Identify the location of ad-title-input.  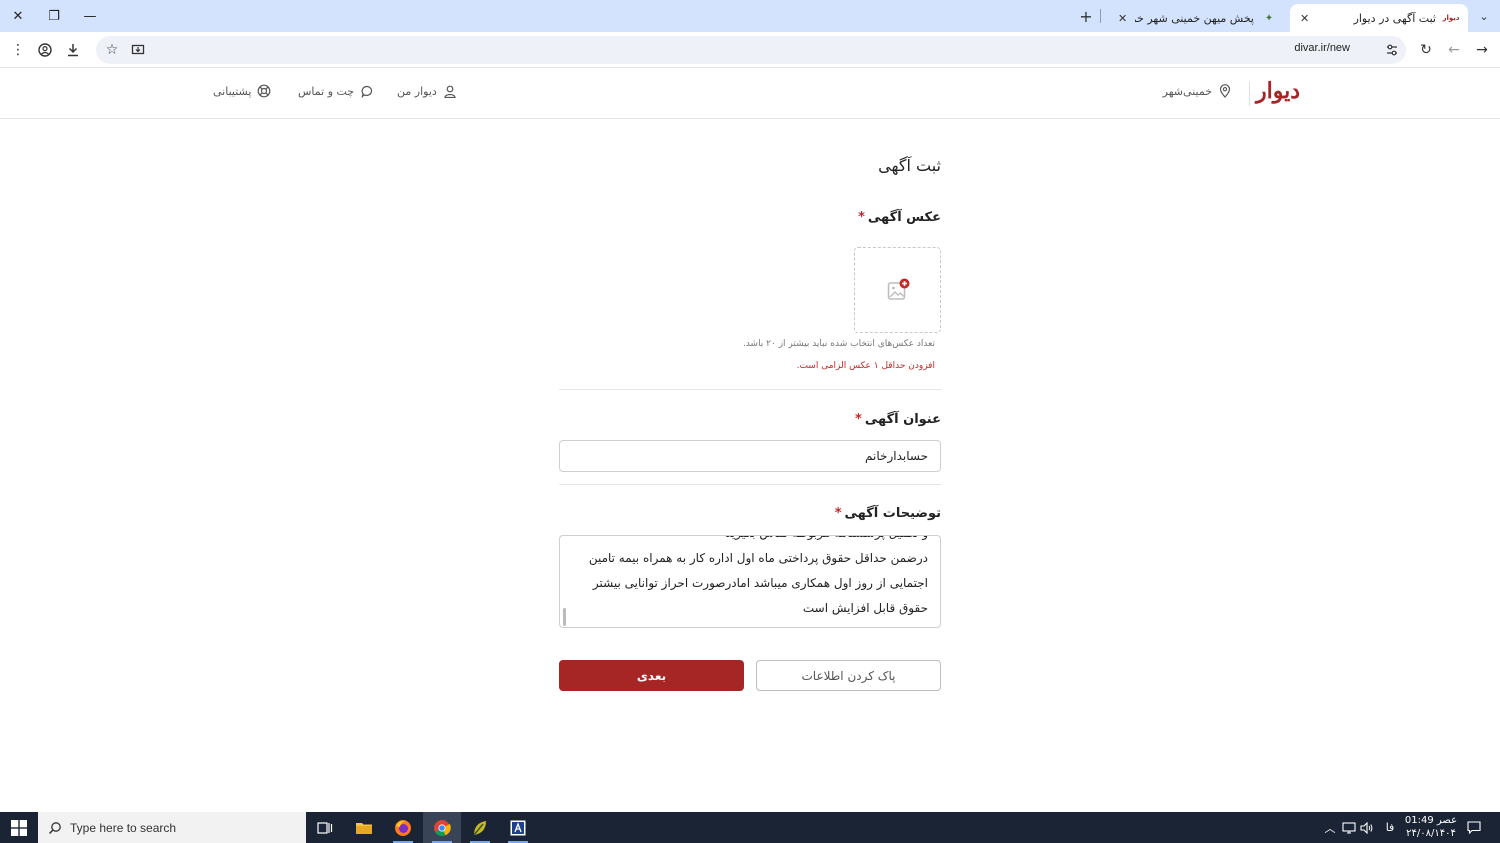
(750, 456).